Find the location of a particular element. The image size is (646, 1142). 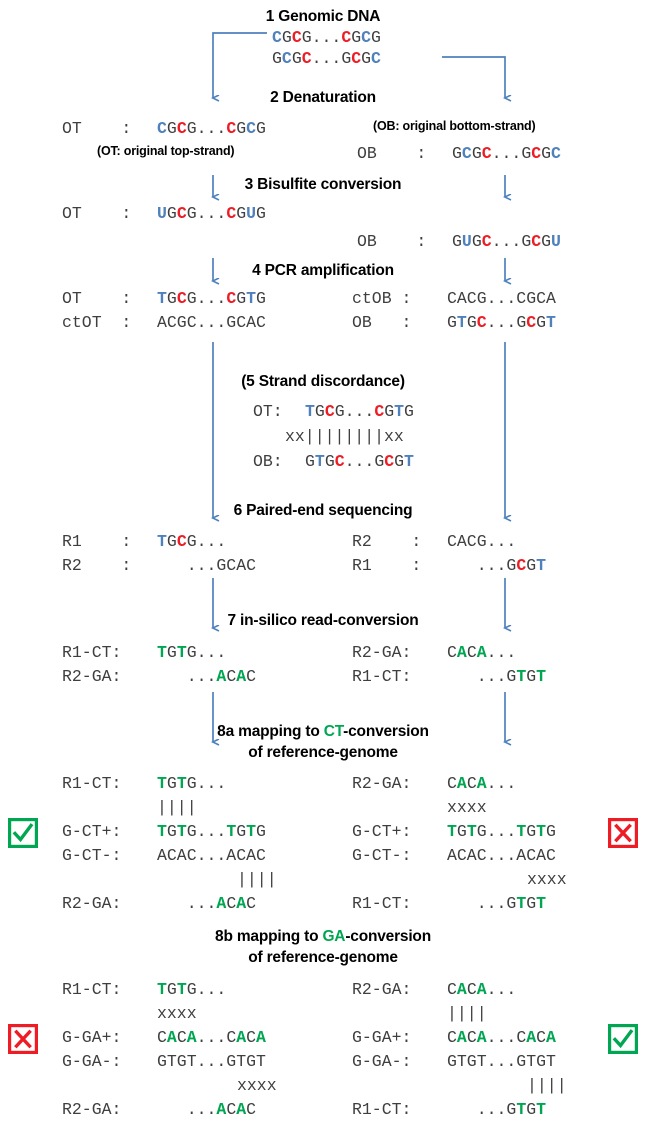

step8b-right-match-top: |||| is located at coordinates (467, 1013).